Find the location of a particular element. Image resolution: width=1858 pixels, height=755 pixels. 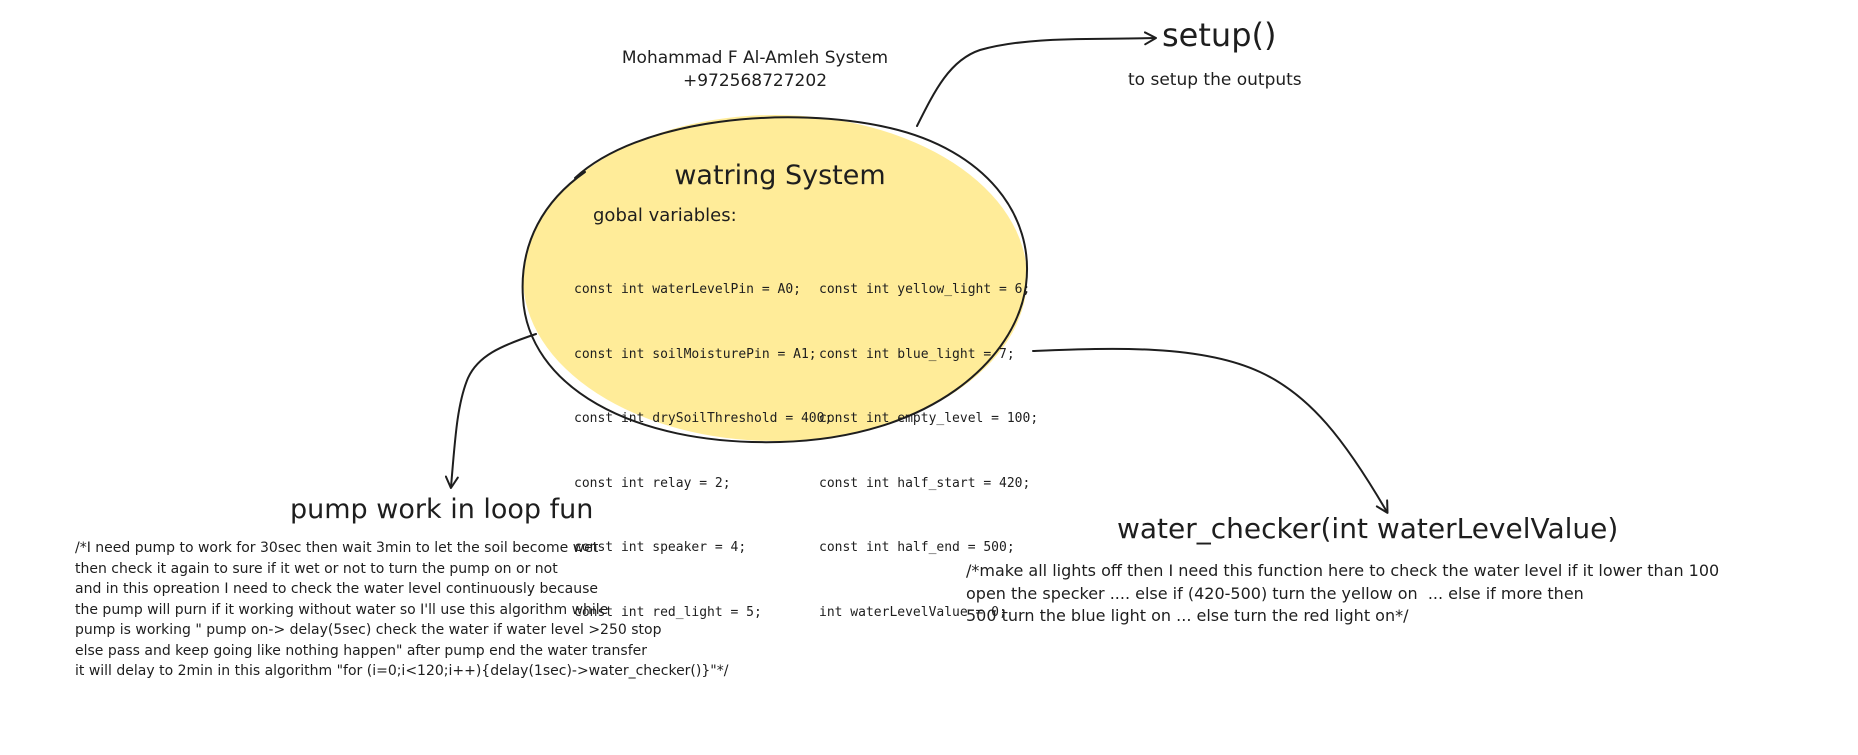

variable-line: const int yellow_light = 6; is located at coordinates (925, 289).